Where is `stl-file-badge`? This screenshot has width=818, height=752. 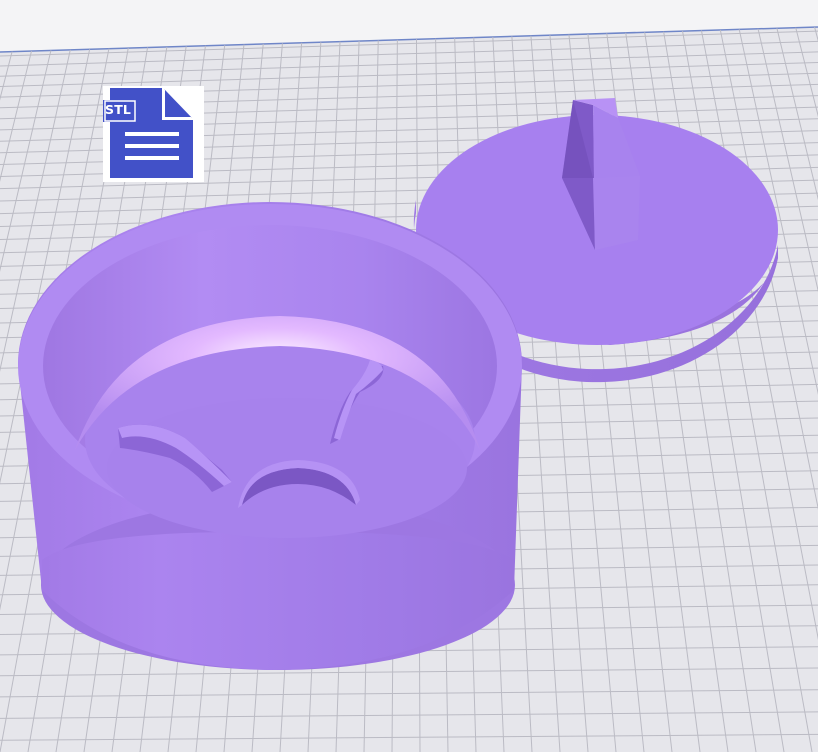 stl-file-badge is located at coordinates (153, 134).